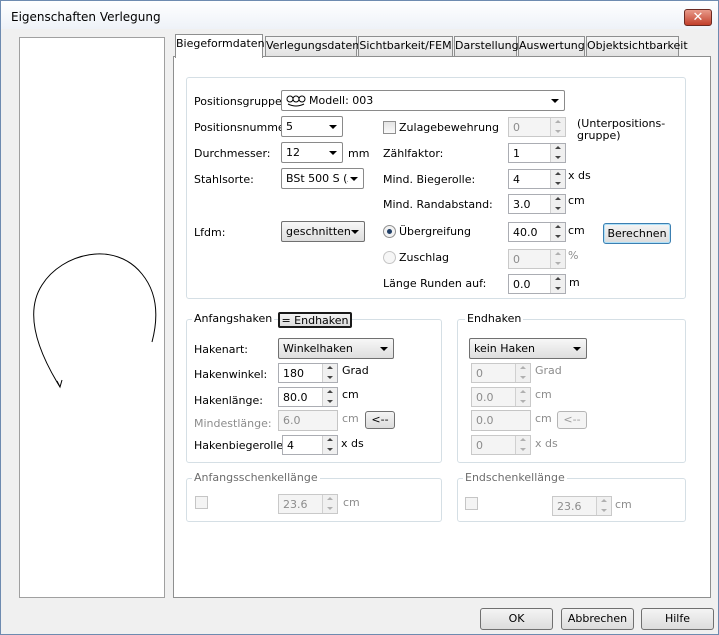 This screenshot has width=719, height=635. Describe the element at coordinates (389, 127) in the screenshot. I see `zulagebewehrung-checkbox` at that location.